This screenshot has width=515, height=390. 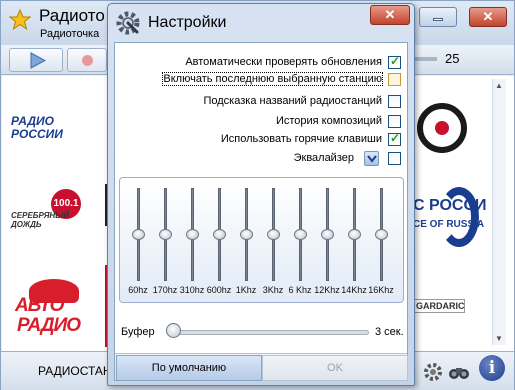 I want to click on station-logo-line: CE OF RUSSIA, so click(x=449, y=224).